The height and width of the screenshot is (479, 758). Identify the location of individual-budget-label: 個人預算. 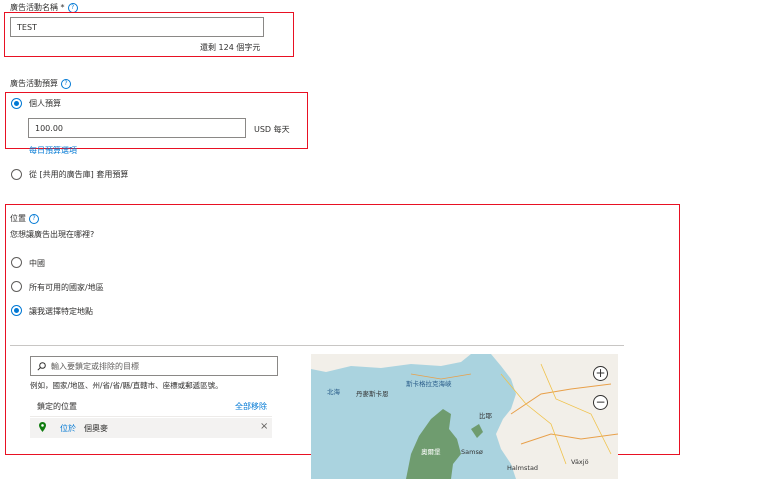
(45, 103).